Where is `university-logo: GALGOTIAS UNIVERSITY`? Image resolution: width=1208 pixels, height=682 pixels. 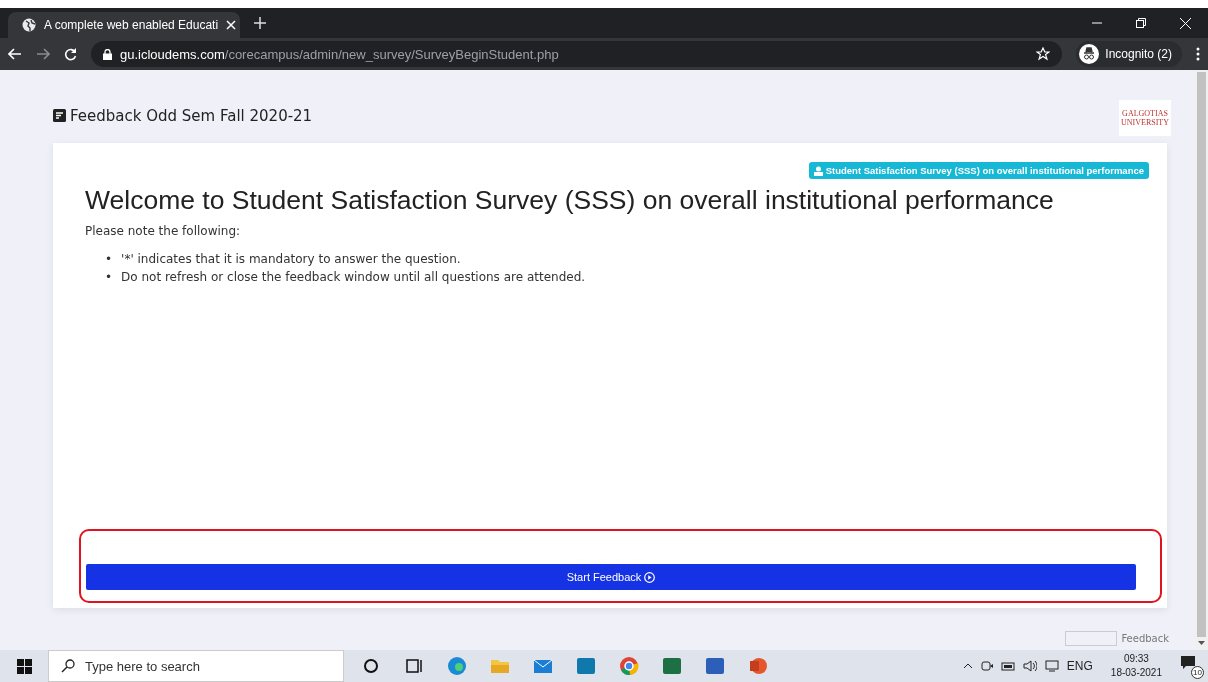
university-logo: GALGOTIAS UNIVERSITY is located at coordinates (1145, 117).